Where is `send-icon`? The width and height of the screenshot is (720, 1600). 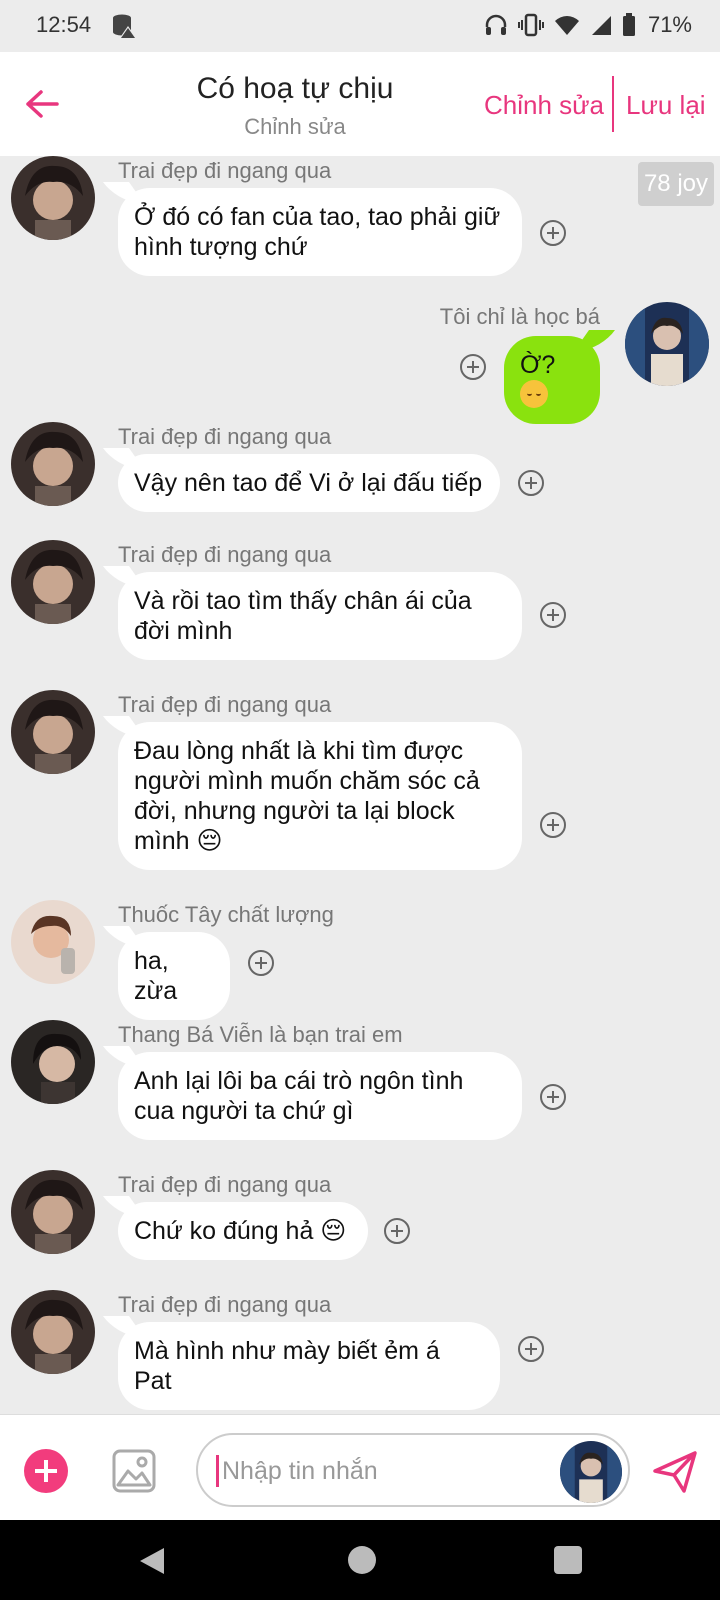 send-icon is located at coordinates (675, 1472).